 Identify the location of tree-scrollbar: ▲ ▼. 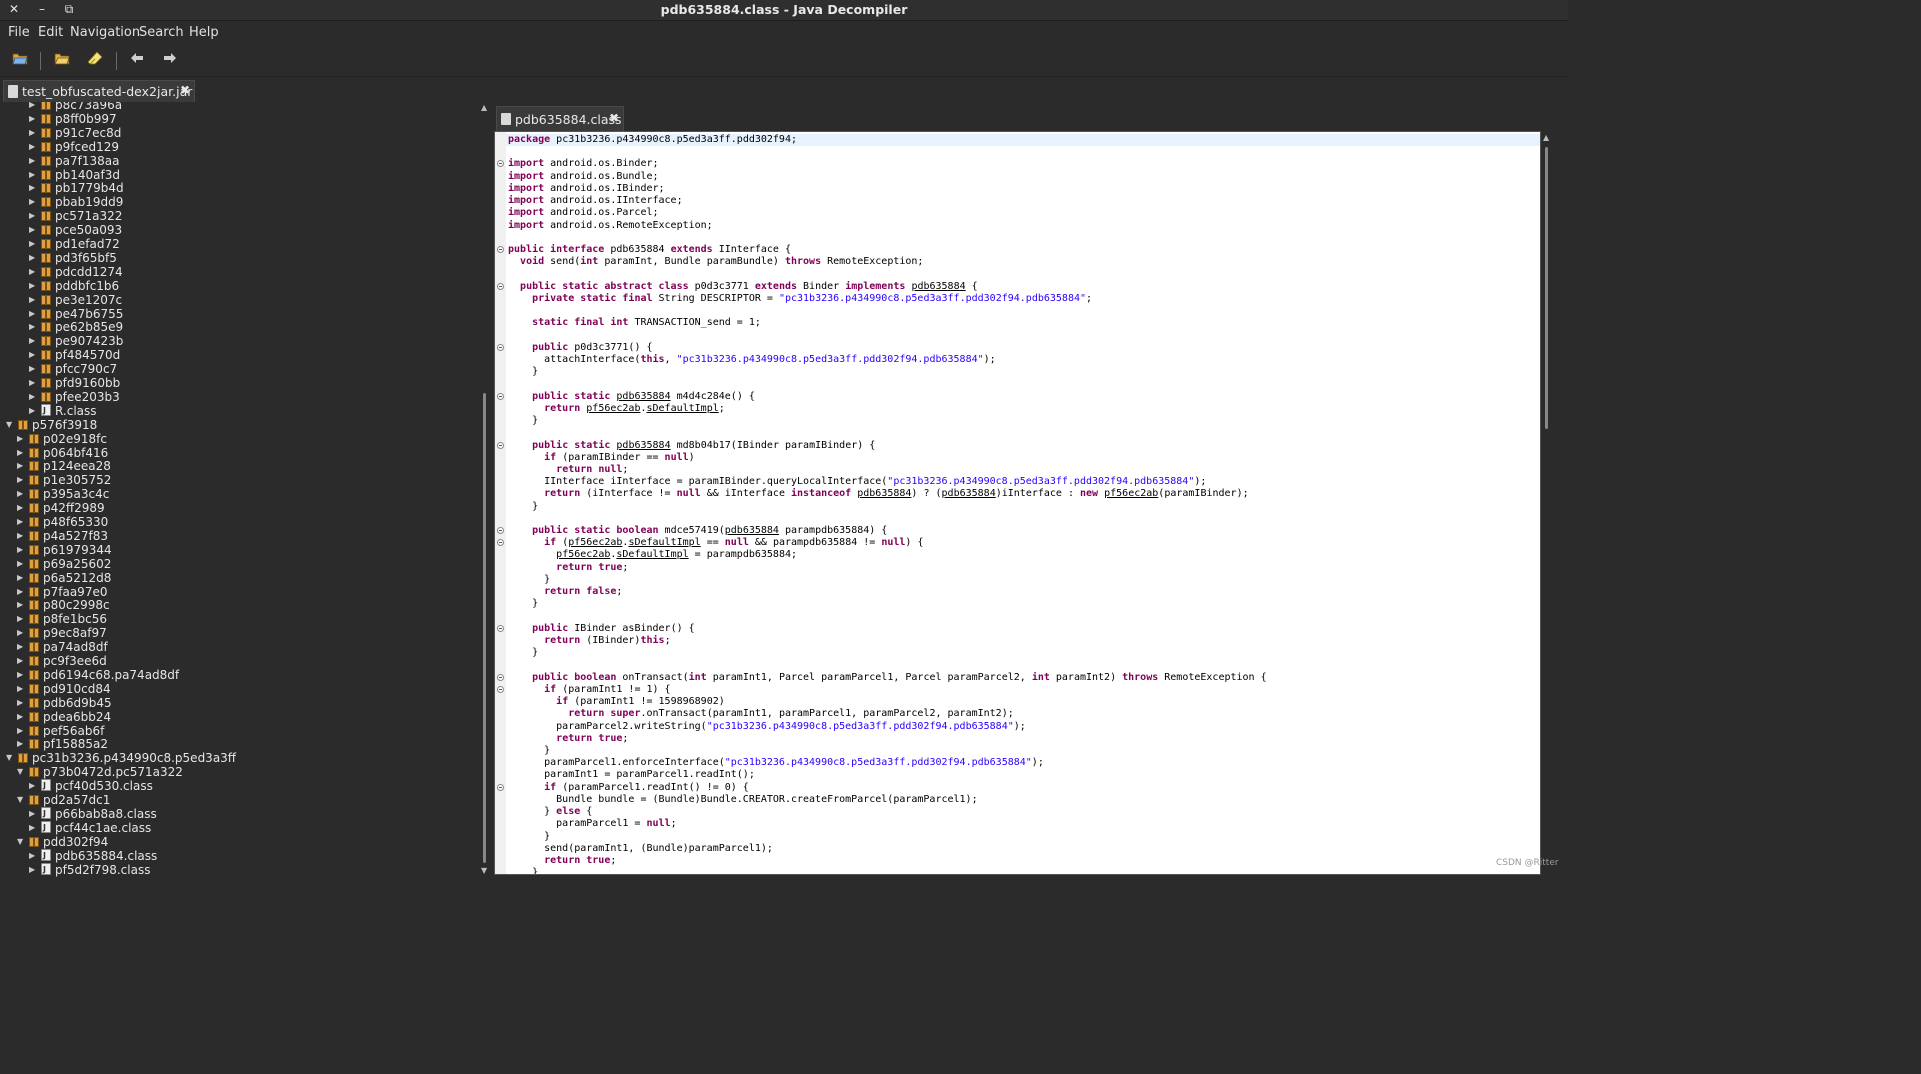
(485, 490).